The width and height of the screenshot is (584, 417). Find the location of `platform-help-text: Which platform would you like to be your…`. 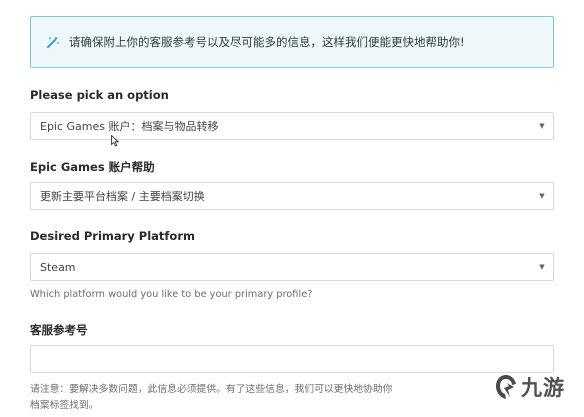

platform-help-text: Which platform would you like to be your… is located at coordinates (171, 294).